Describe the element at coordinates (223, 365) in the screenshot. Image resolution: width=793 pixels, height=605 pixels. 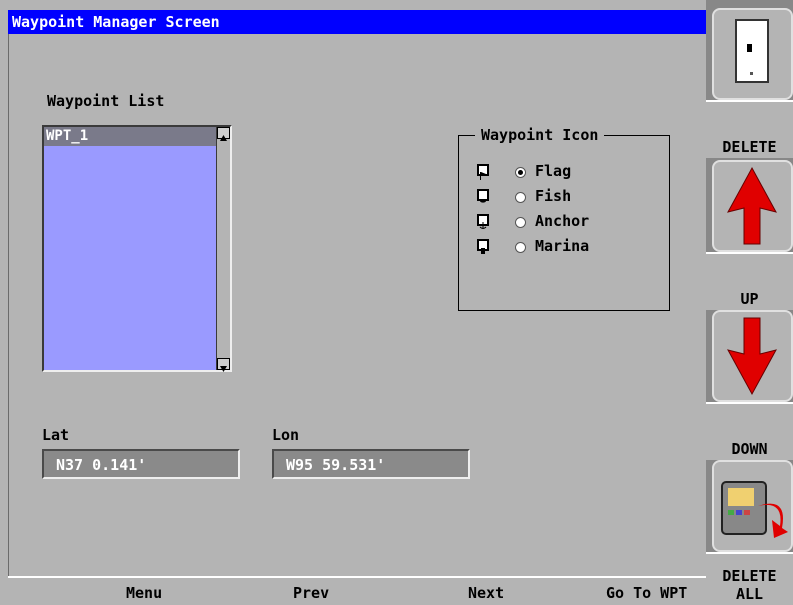
I see `scroll-down-arrow-icon` at that location.